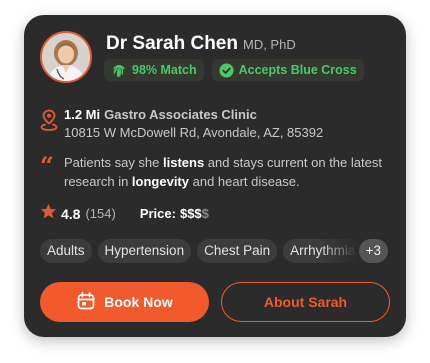 The width and height of the screenshot is (430, 363). Describe the element at coordinates (205, 213) in the screenshot. I see `price-inactive: $` at that location.